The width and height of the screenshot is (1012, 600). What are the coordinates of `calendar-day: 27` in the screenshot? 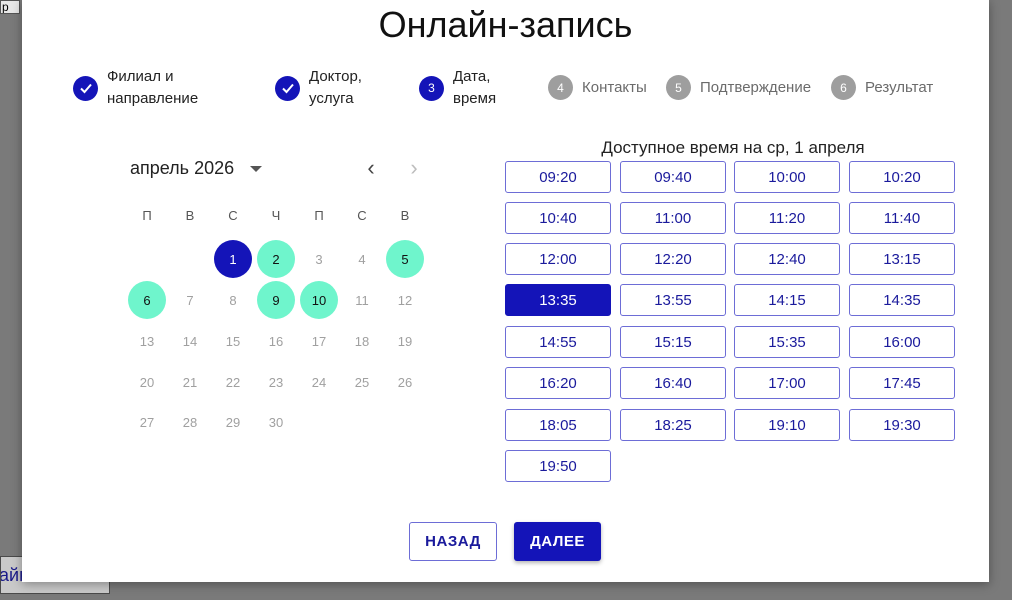 It's located at (147, 422).